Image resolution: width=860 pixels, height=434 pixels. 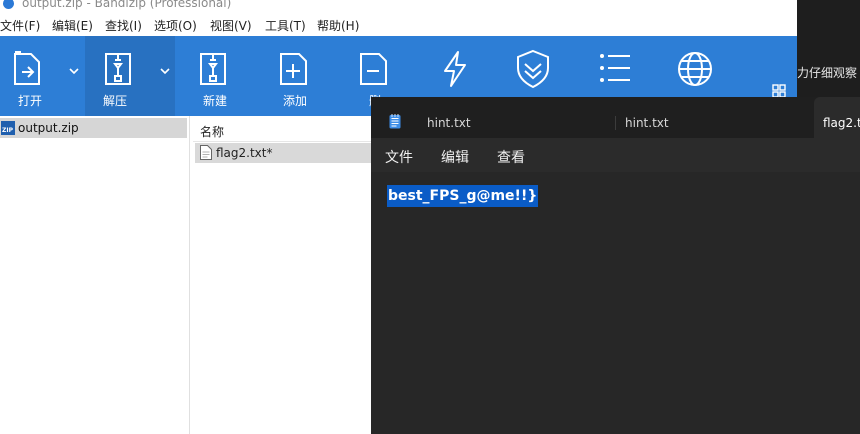 What do you see at coordinates (615, 68) in the screenshot?
I see `list-icon` at bounding box center [615, 68].